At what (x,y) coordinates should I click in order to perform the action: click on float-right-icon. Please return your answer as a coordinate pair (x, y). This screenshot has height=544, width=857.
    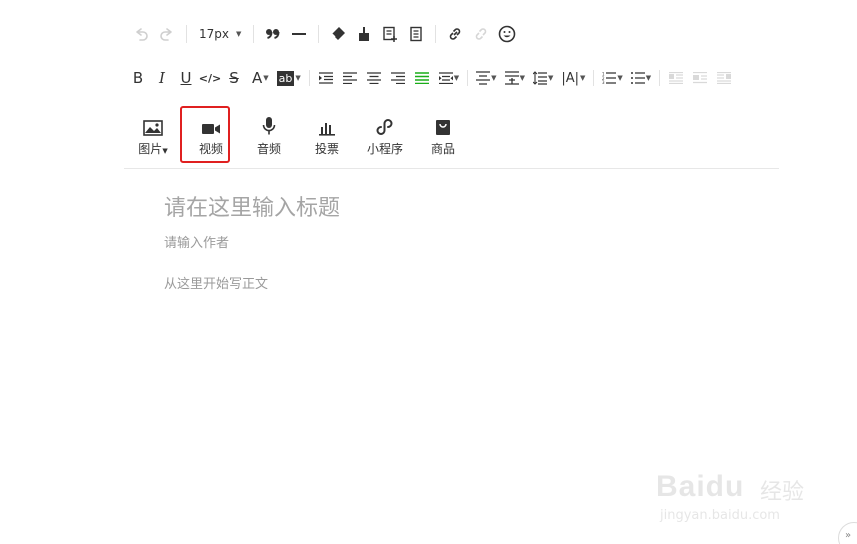
    Looking at the image, I should click on (724, 78).